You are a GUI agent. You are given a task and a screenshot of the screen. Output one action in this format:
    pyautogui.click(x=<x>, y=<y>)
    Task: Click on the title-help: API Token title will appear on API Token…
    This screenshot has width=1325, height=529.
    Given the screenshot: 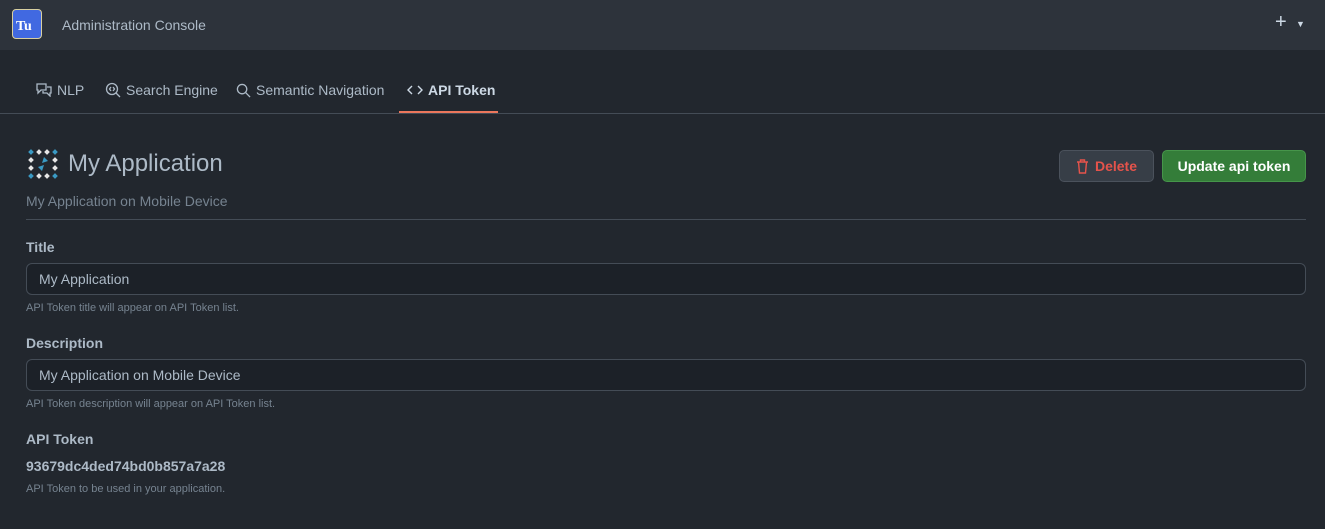 What is the action you would take?
    pyautogui.click(x=132, y=308)
    